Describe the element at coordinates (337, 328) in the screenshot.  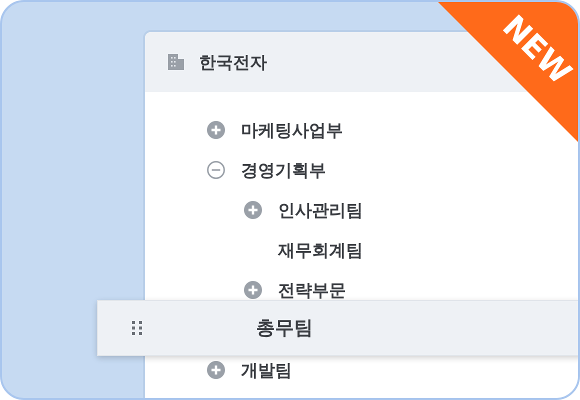
I see `dragged-tree-item: 총무팀` at that location.